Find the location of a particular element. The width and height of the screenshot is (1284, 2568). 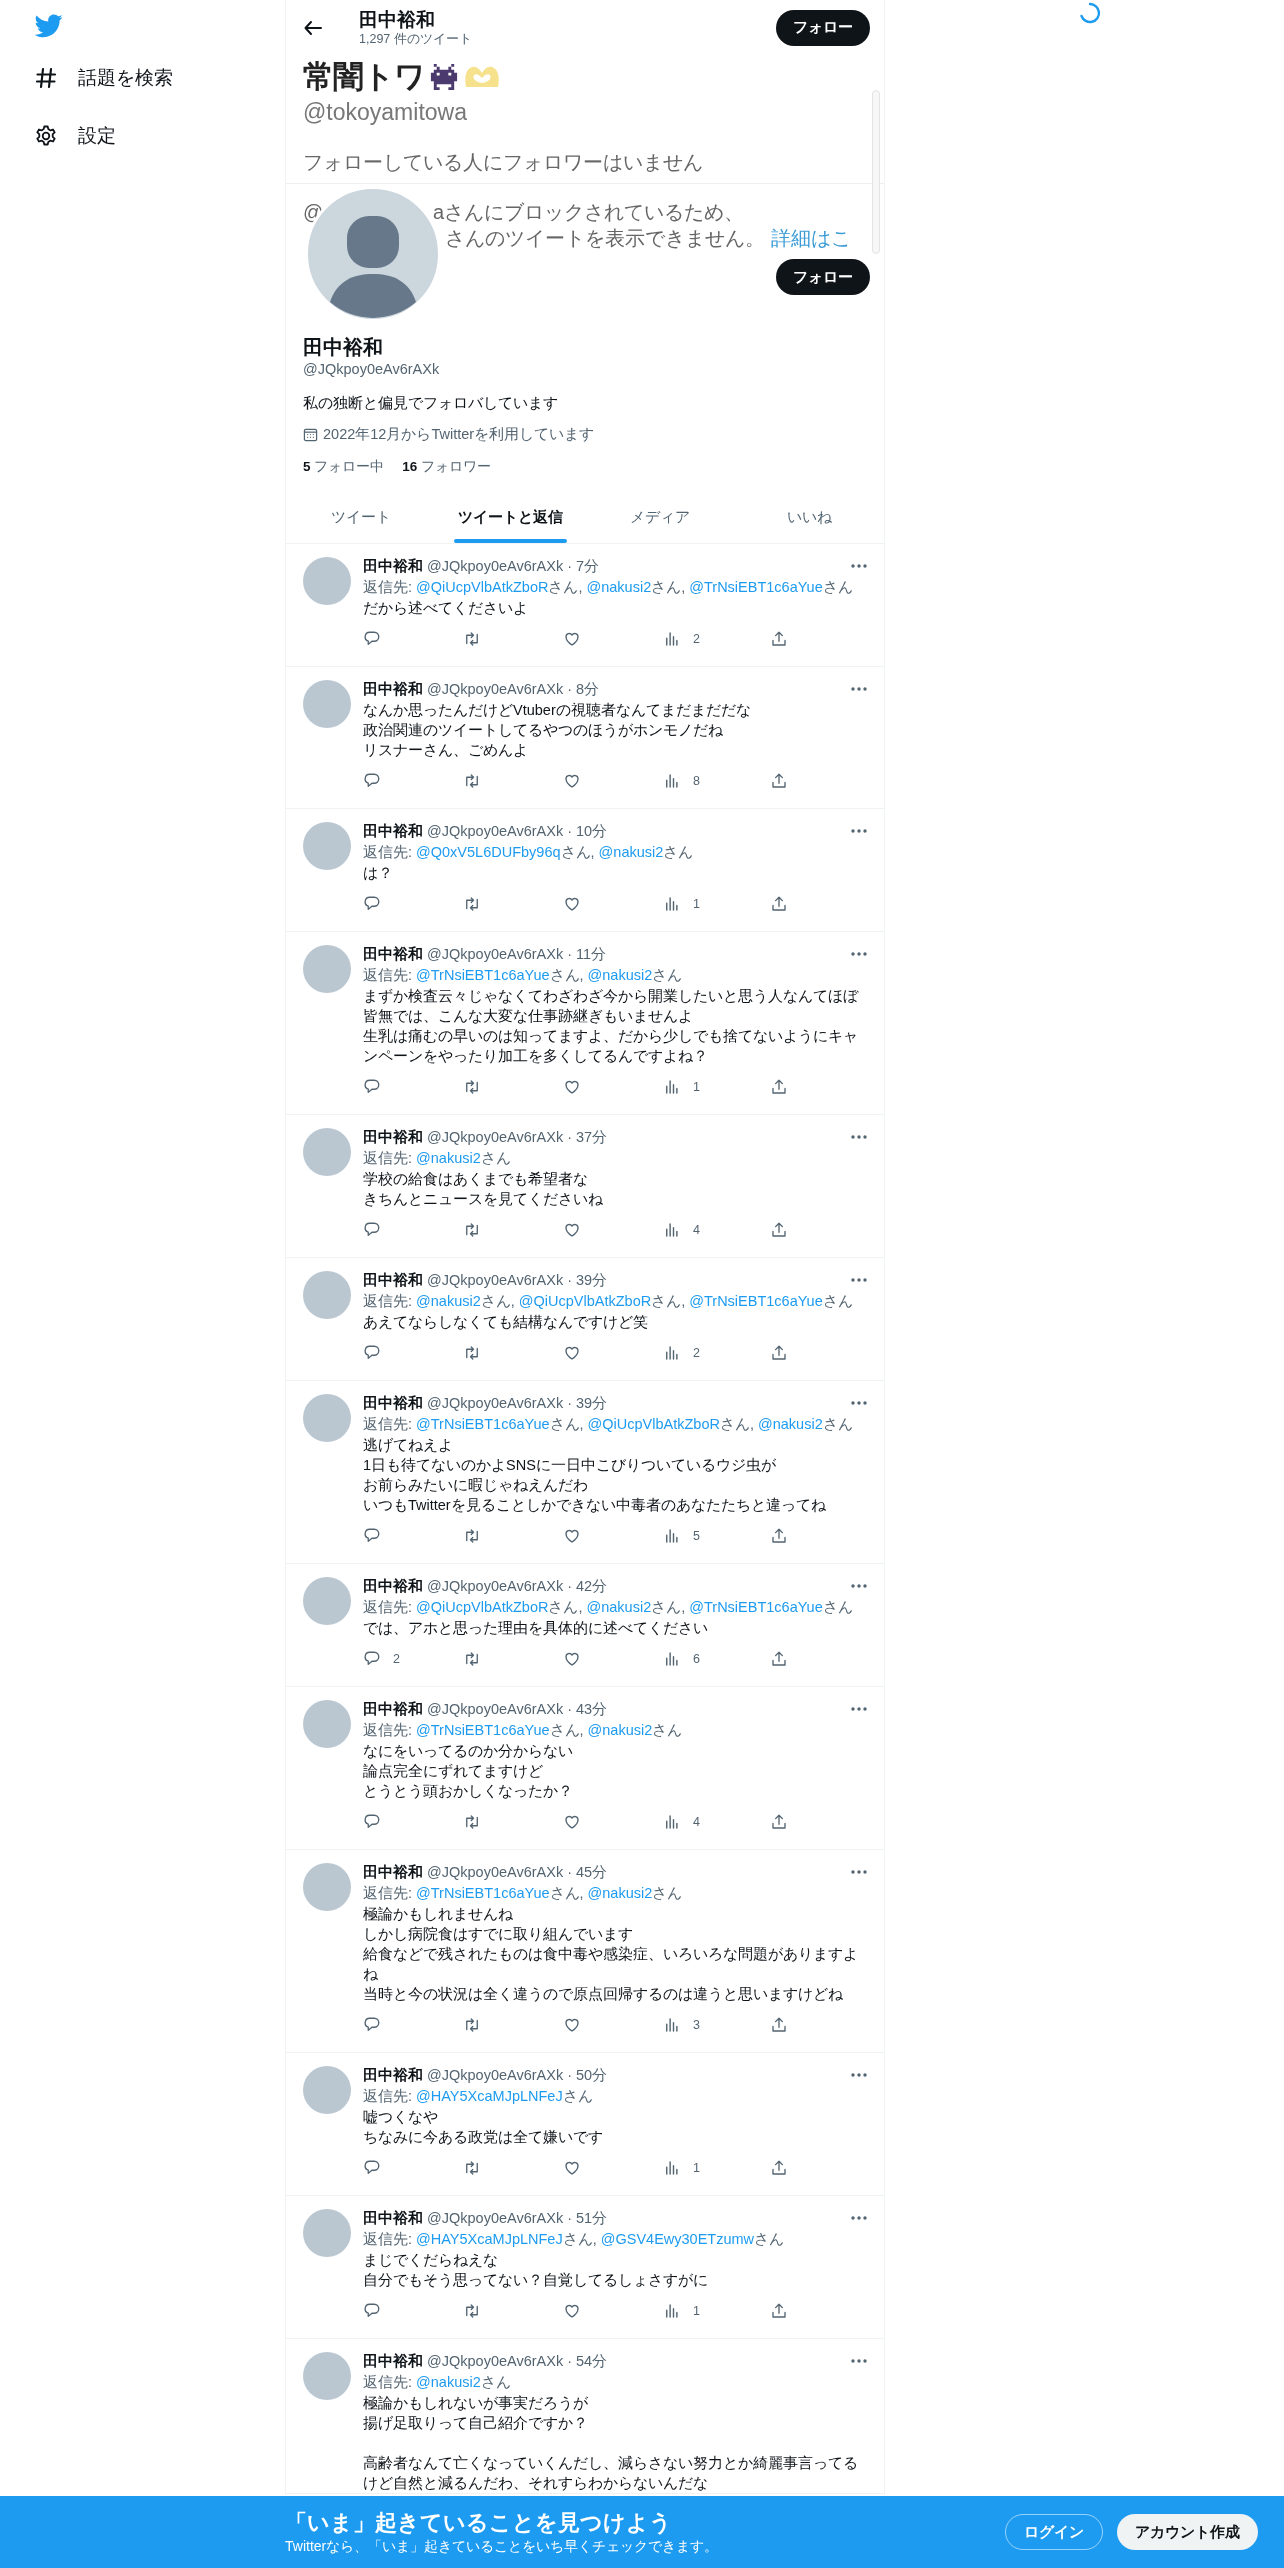

author-handle: @JQkpoy0eAv6rAXk · 7分 is located at coordinates (514, 566).